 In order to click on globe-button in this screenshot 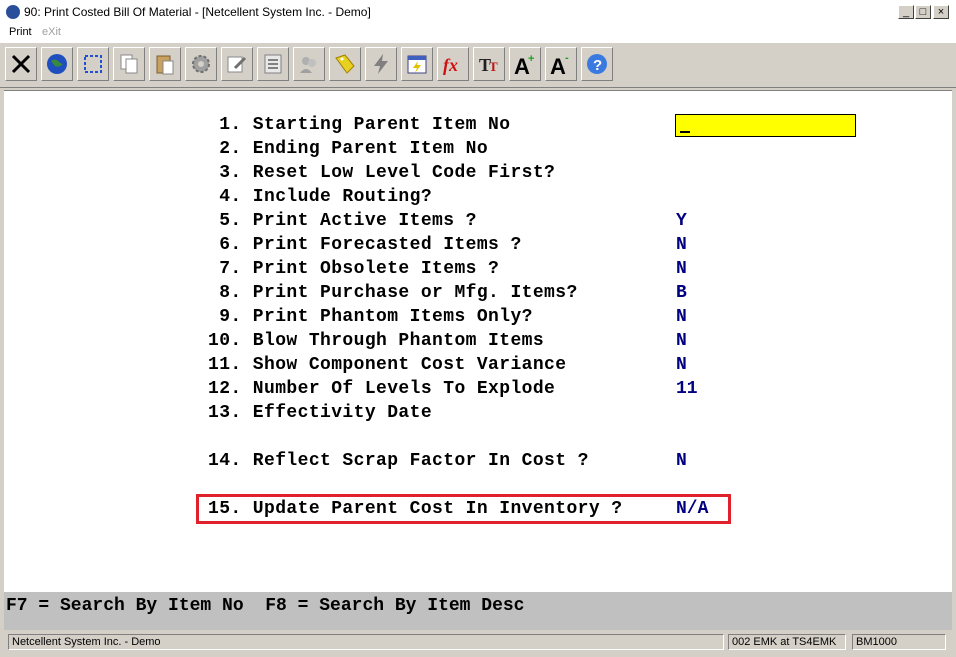, I will do `click(57, 64)`.